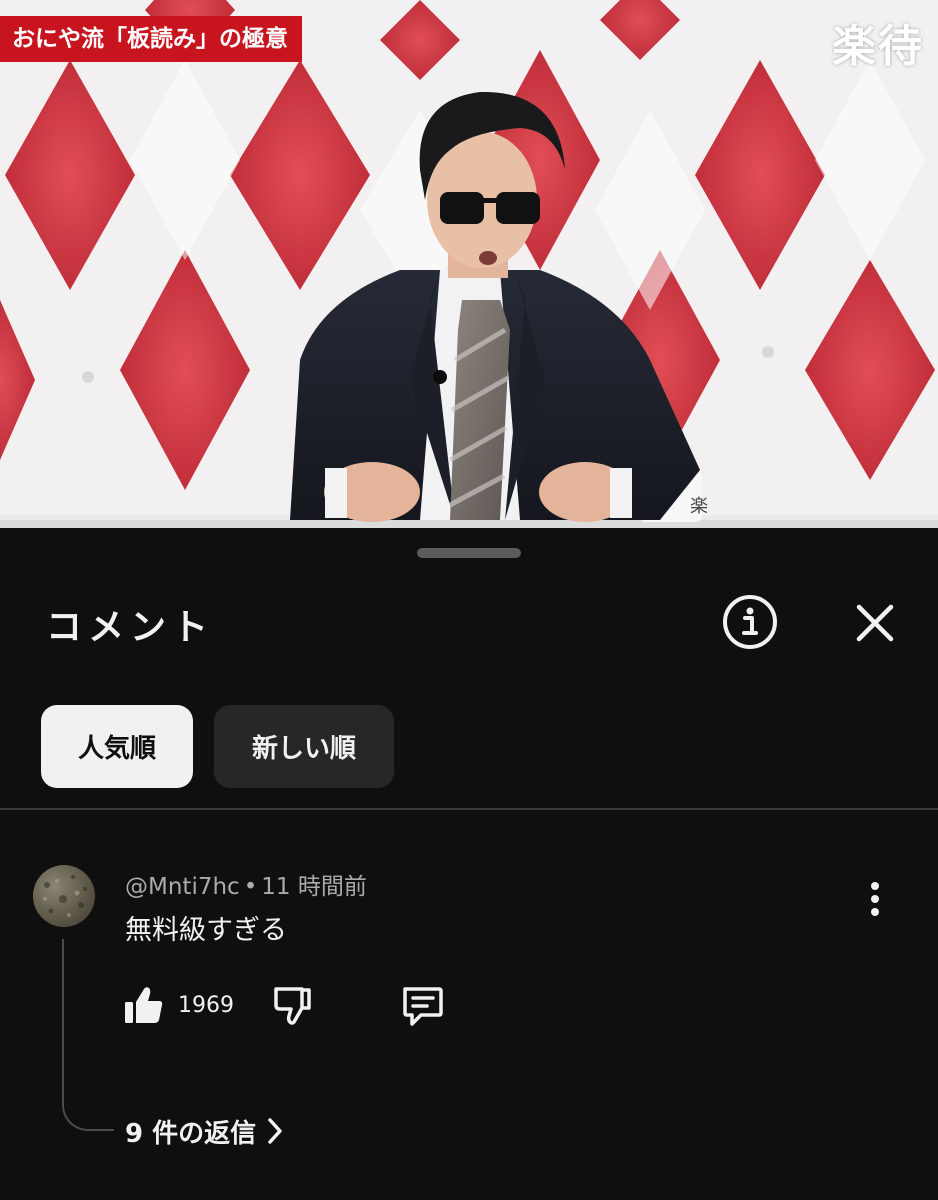 The width and height of the screenshot is (938, 1200). I want to click on like-count: 1969, so click(206, 1005).